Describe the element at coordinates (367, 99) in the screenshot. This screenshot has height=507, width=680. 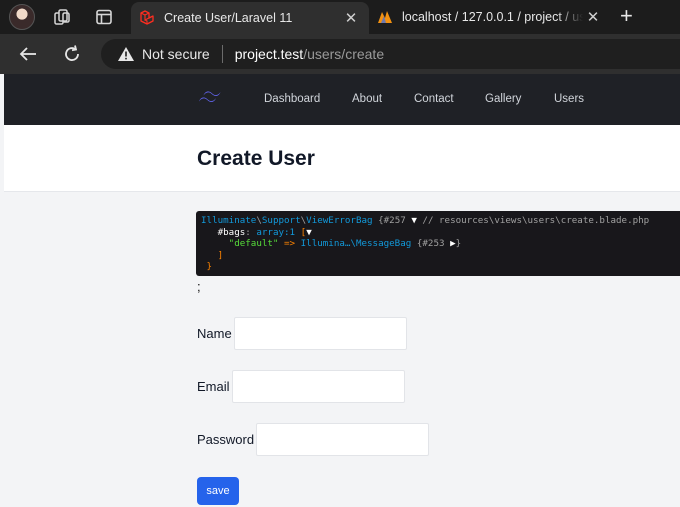
I see `nav-about-link: About` at that location.